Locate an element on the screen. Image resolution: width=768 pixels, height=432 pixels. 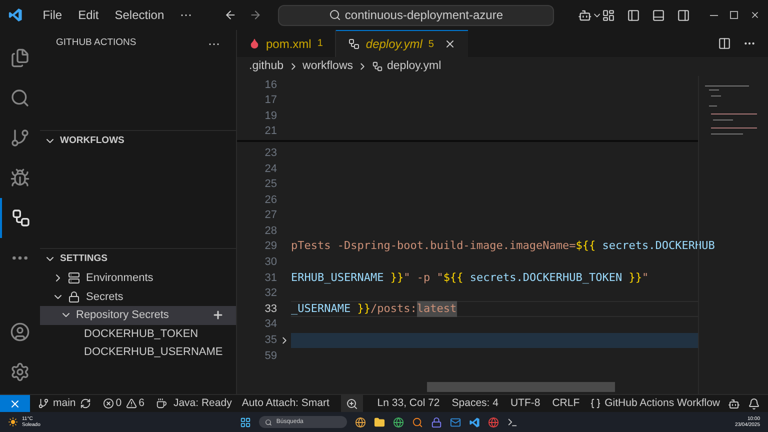
editor-app-icon is located at coordinates (474, 422).